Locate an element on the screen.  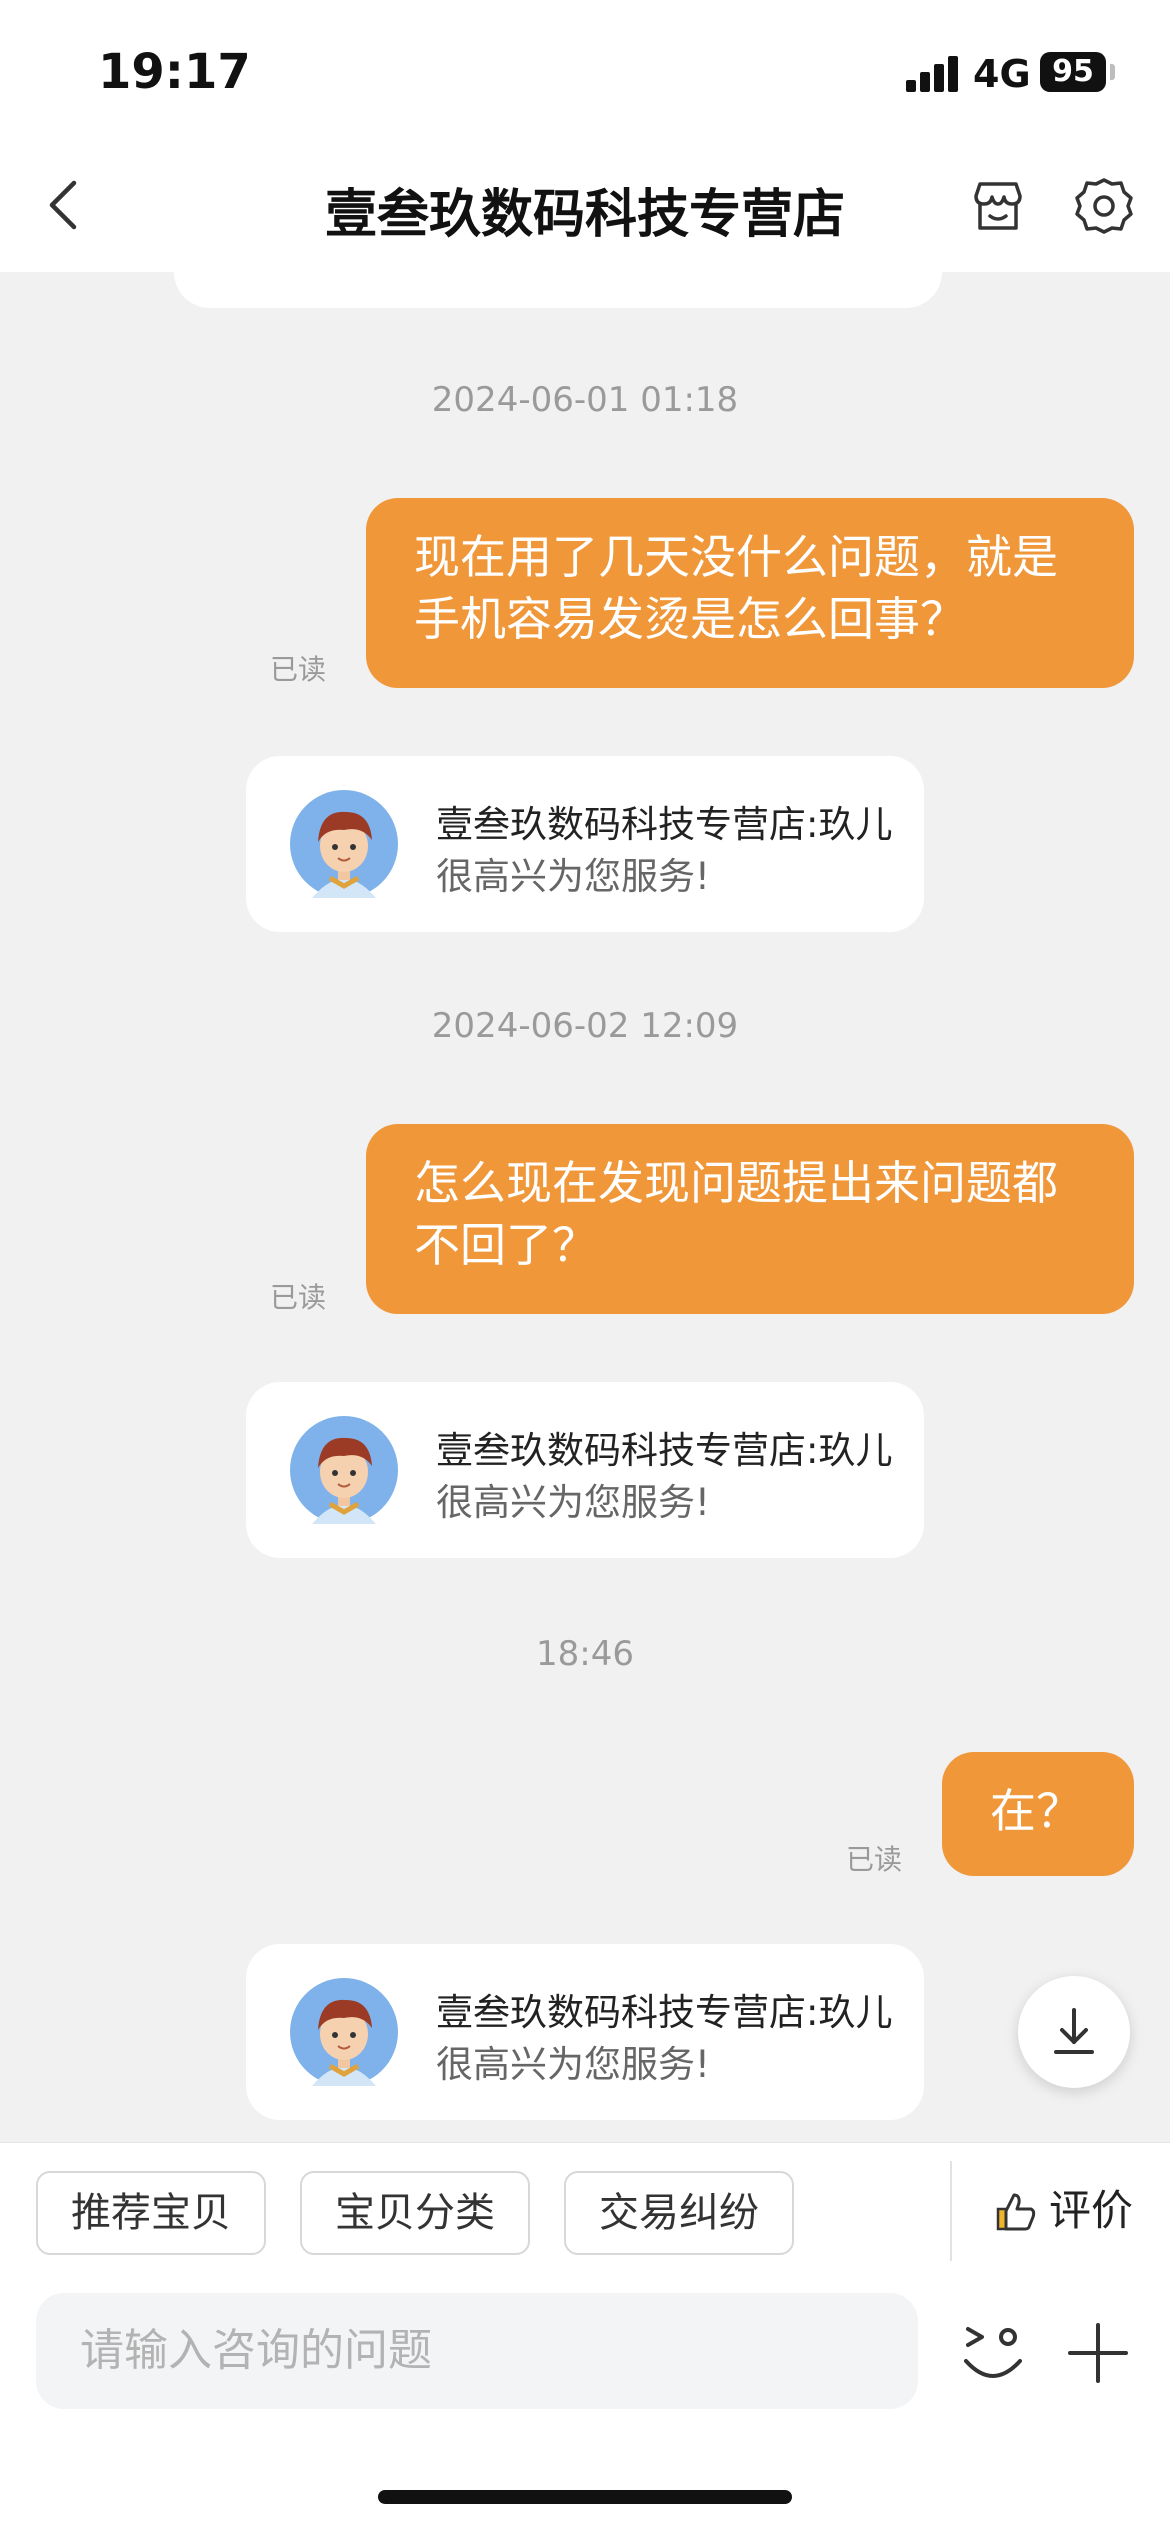
dispute-button: 交易纠纷 is located at coordinates (679, 2213).